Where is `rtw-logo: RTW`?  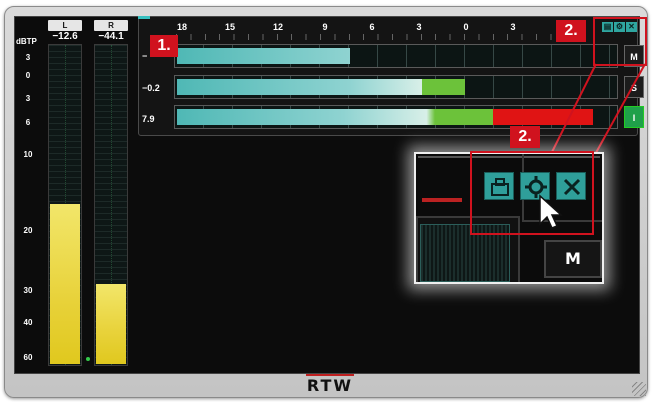
rtw-logo: RTW is located at coordinates (330, 384).